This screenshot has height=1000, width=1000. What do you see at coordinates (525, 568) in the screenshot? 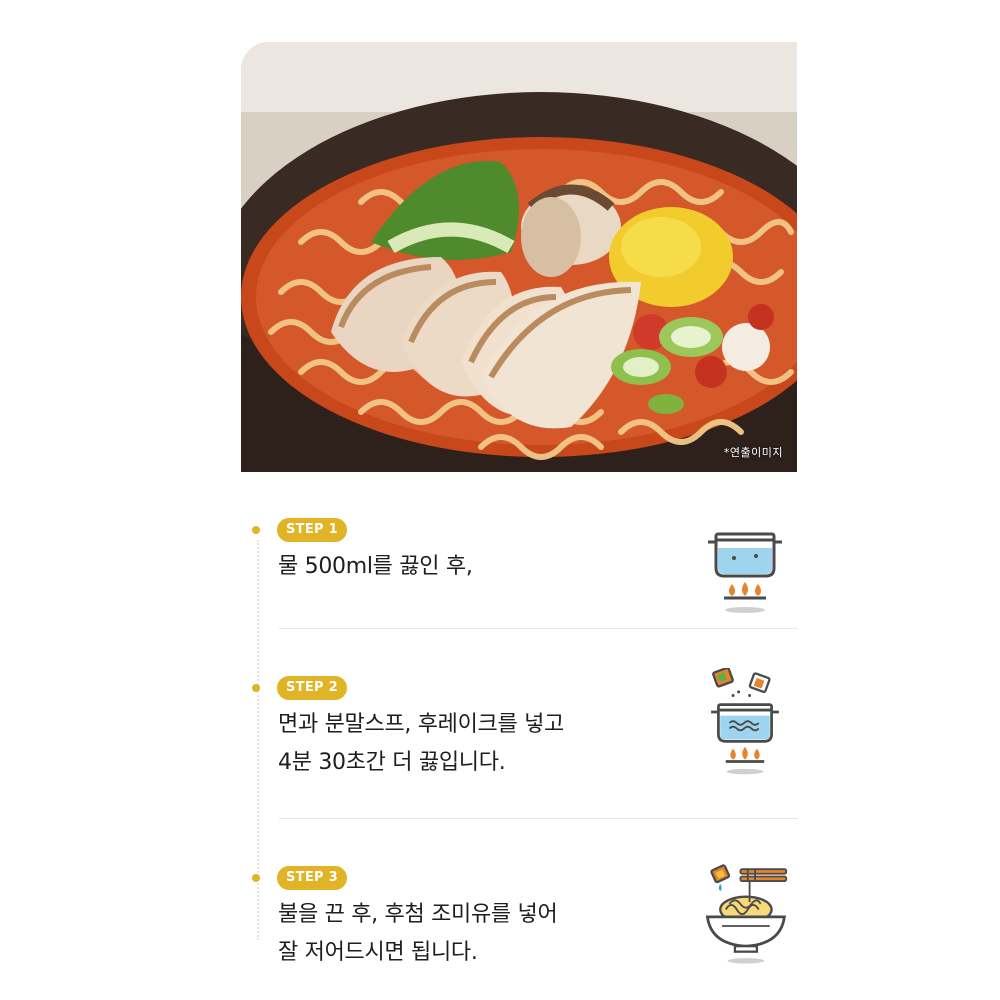
I see `step-1: STEP 1 물 500ml를 끓인 후,` at bounding box center [525, 568].